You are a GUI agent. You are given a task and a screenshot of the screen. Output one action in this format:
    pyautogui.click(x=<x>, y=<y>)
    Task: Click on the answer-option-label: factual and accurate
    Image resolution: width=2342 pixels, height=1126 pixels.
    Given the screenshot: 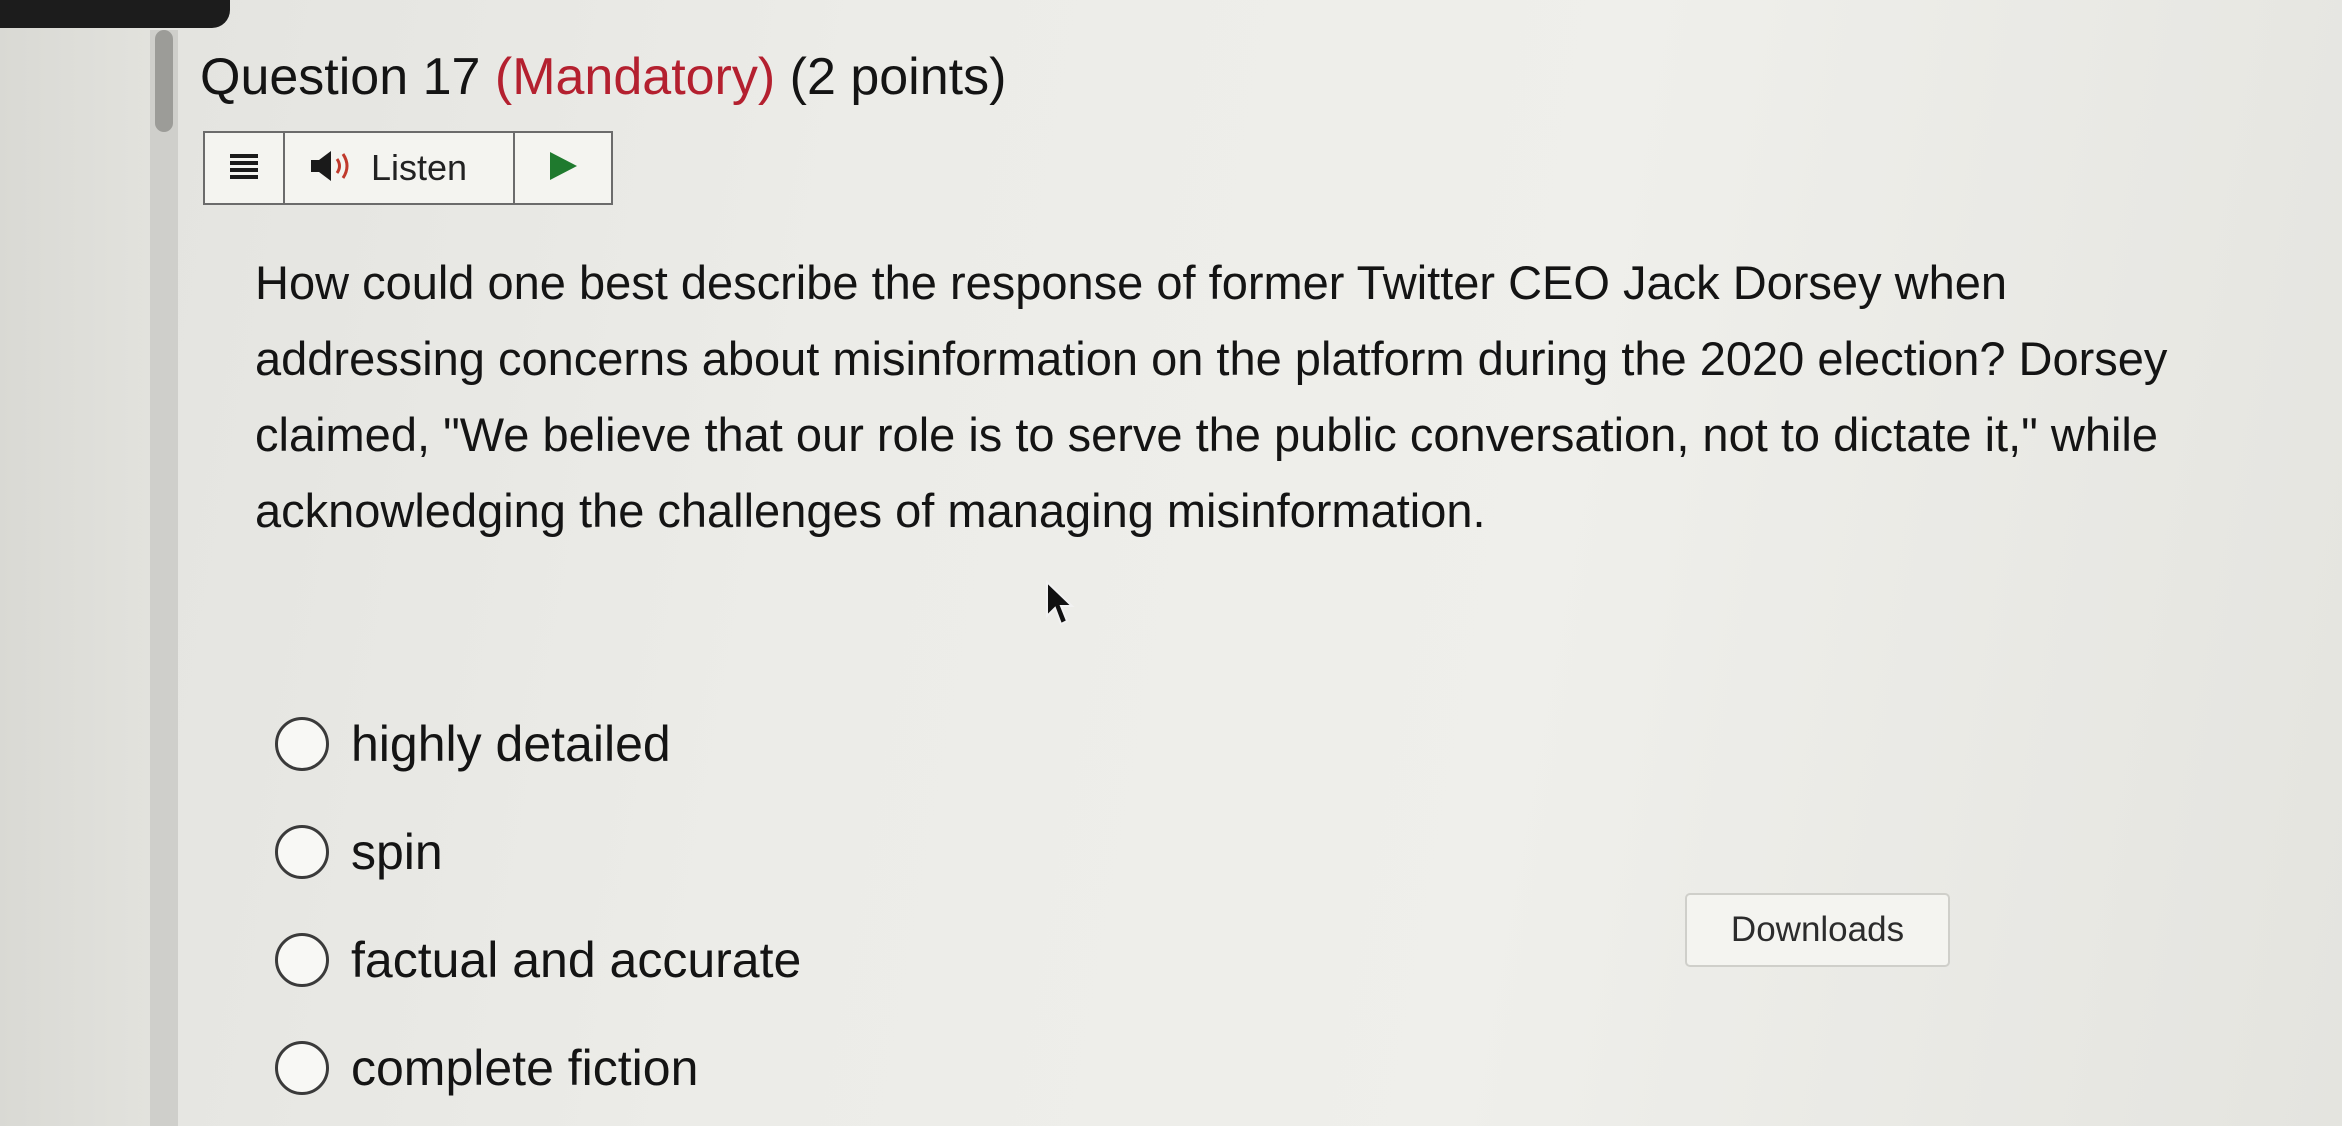 What is the action you would take?
    pyautogui.click(x=576, y=960)
    